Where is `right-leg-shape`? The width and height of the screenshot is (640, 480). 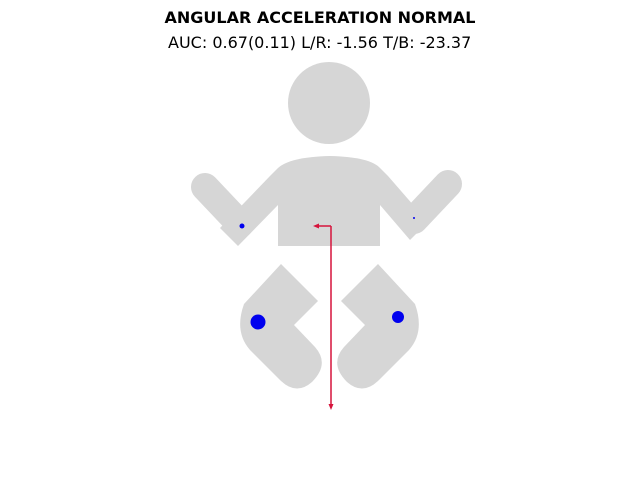 right-leg-shape is located at coordinates (378, 326).